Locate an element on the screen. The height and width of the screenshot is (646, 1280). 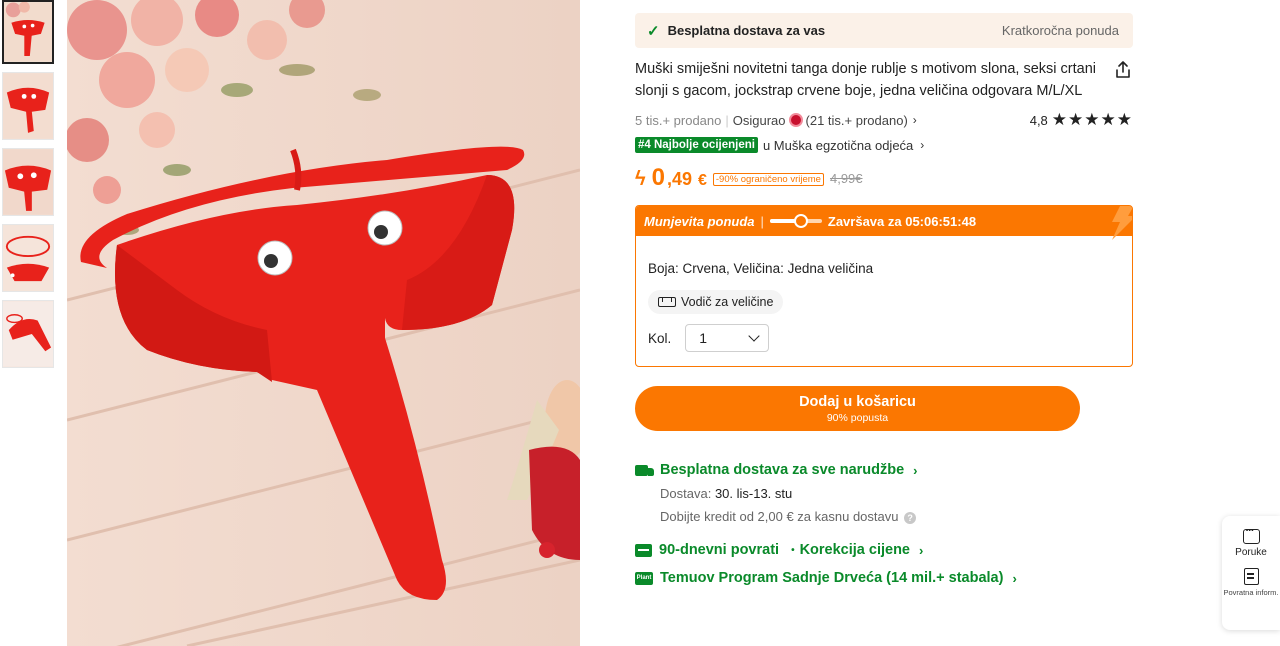
free-shipping-link: Besplatna dostava za sve narudžbe › is located at coordinates (884, 470).